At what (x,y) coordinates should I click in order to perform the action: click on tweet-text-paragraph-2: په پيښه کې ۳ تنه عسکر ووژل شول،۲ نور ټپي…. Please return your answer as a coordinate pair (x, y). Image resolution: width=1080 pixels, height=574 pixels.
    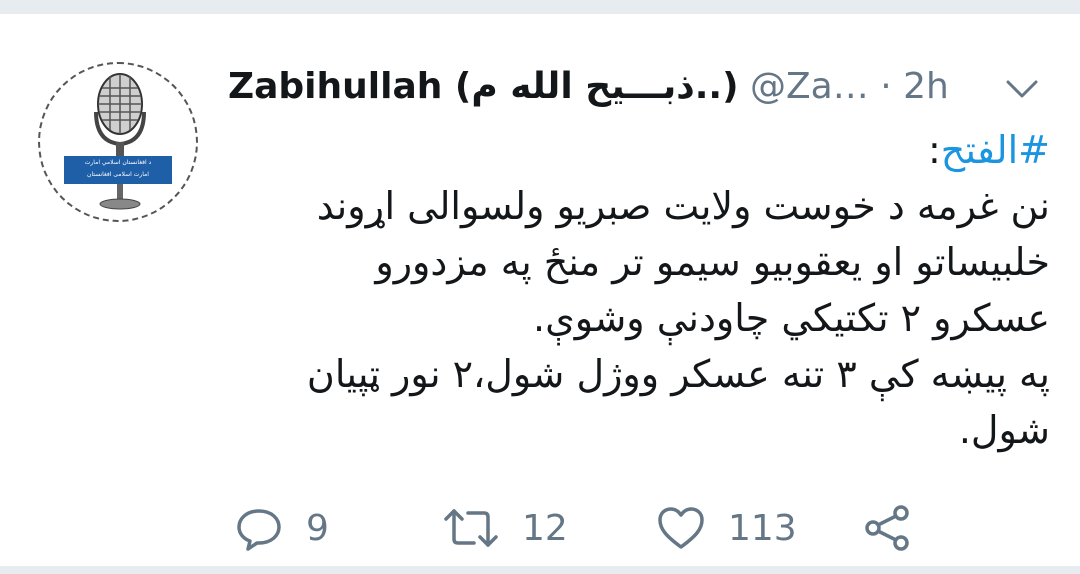
    Looking at the image, I should click on (678, 402).